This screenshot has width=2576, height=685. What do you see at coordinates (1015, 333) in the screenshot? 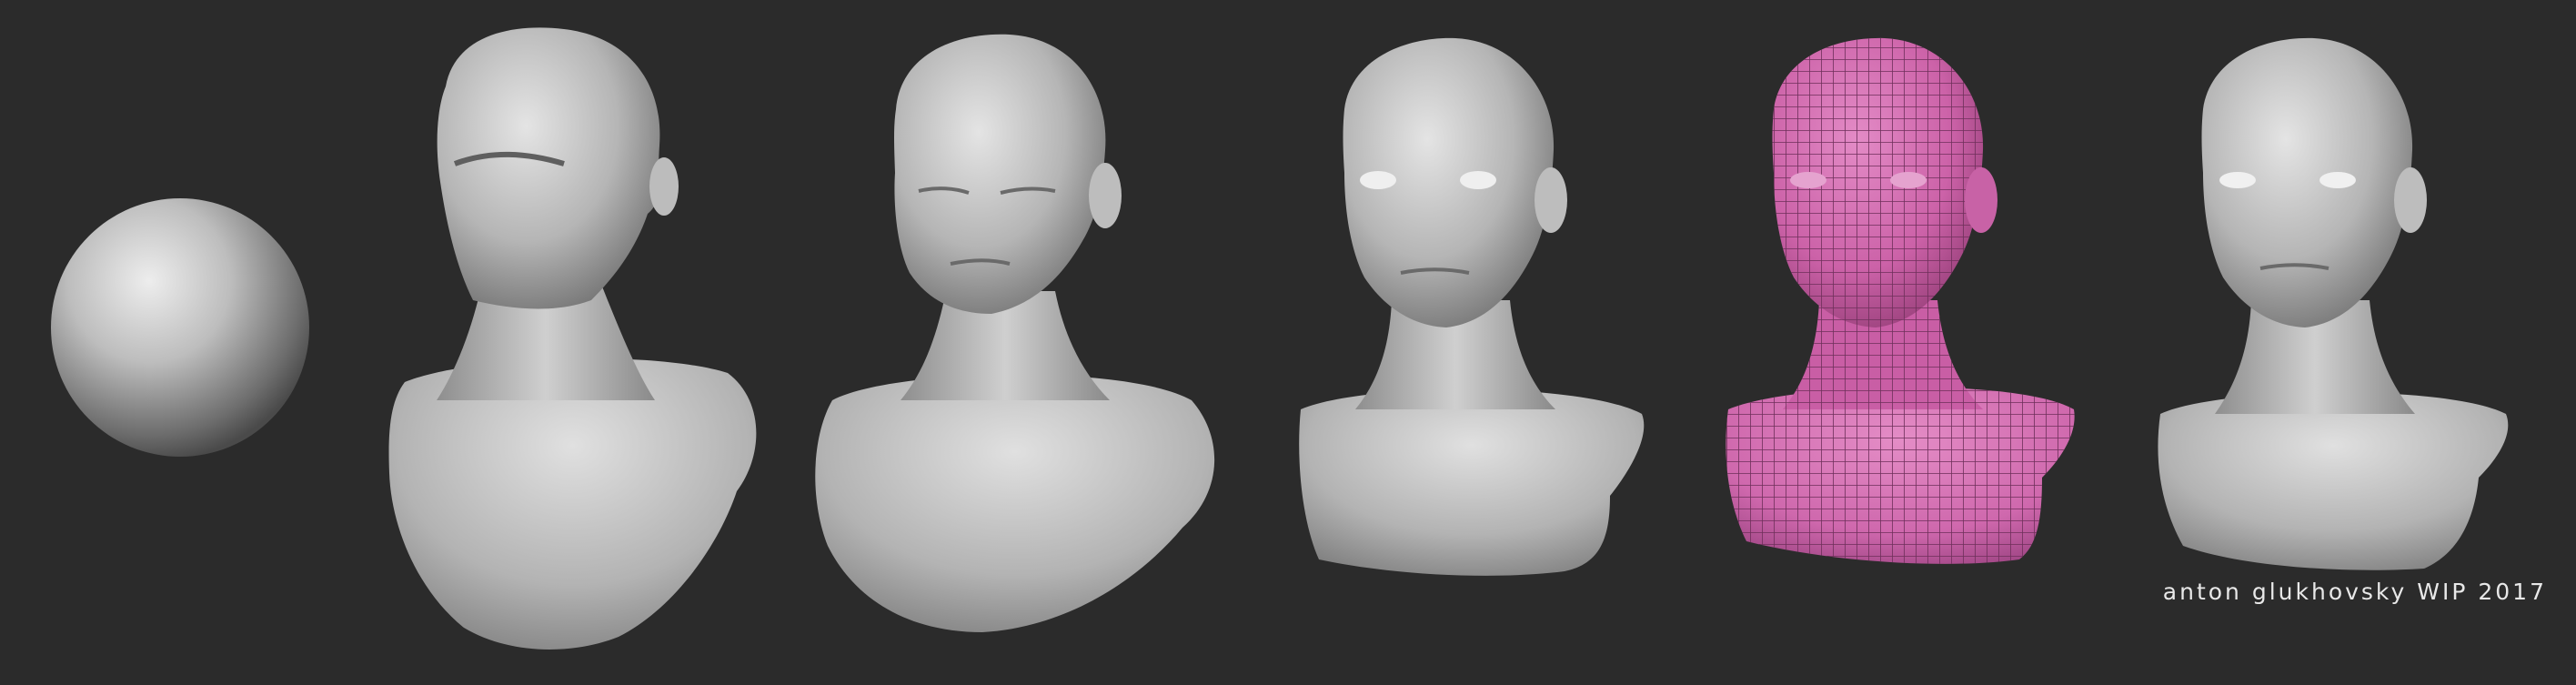
I see `stage-refined-bust` at bounding box center [1015, 333].